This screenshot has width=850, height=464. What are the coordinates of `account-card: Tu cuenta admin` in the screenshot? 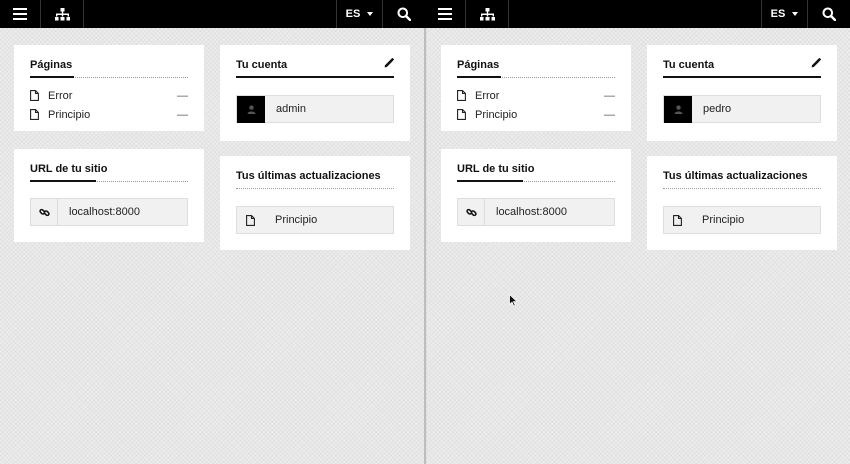 It's located at (315, 93).